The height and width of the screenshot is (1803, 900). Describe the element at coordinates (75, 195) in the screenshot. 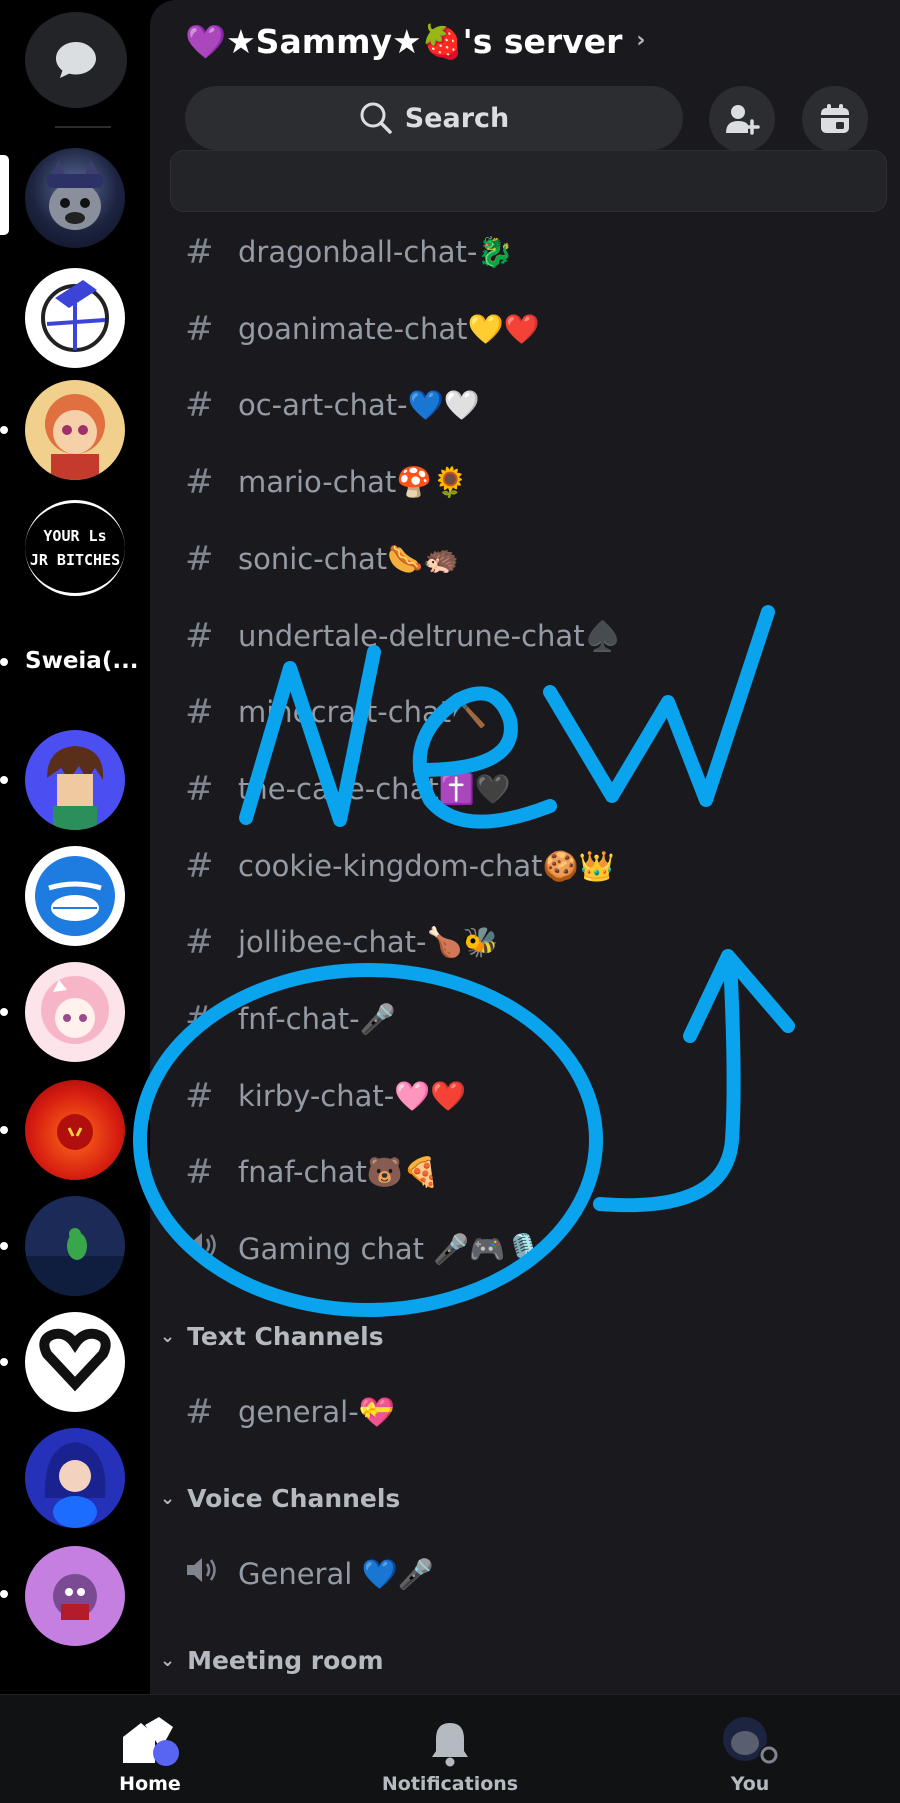

I see `wolf-avatar-icon` at that location.